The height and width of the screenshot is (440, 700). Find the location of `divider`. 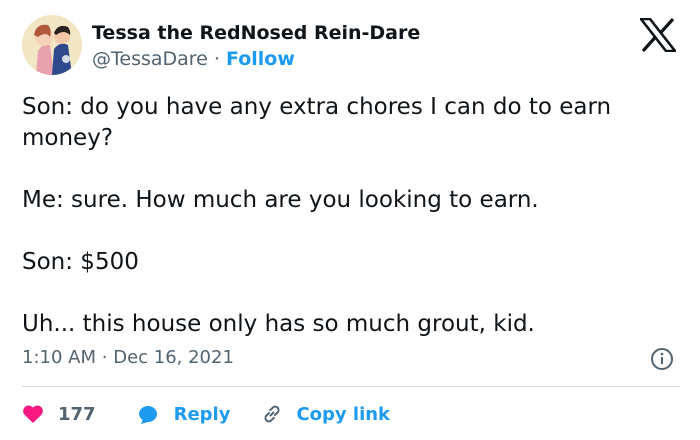

divider is located at coordinates (351, 386).